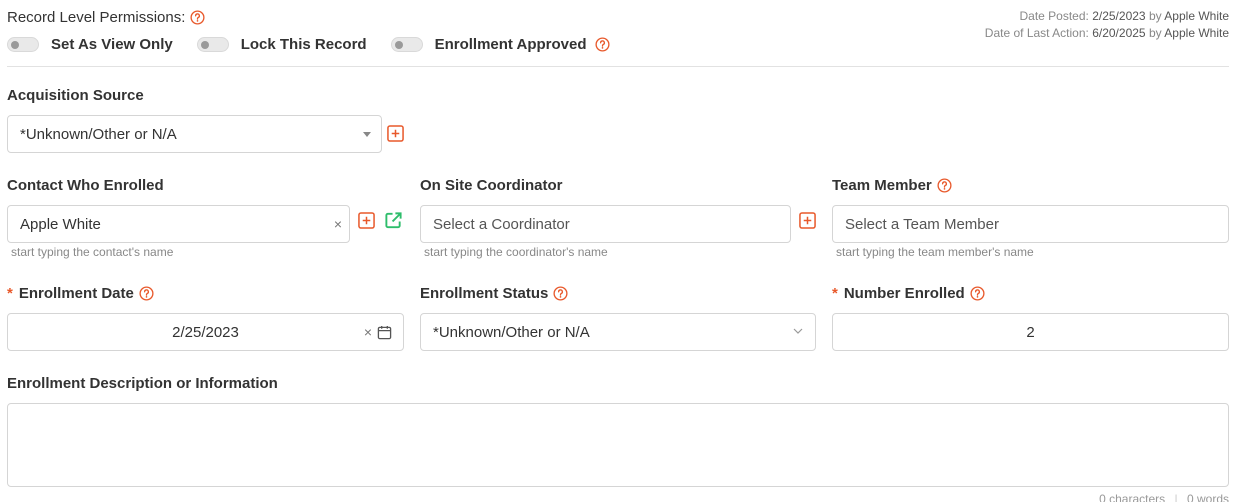 Image resolution: width=1240 pixels, height=502 pixels. I want to click on posted-by-name: Apple White, so click(1196, 16).